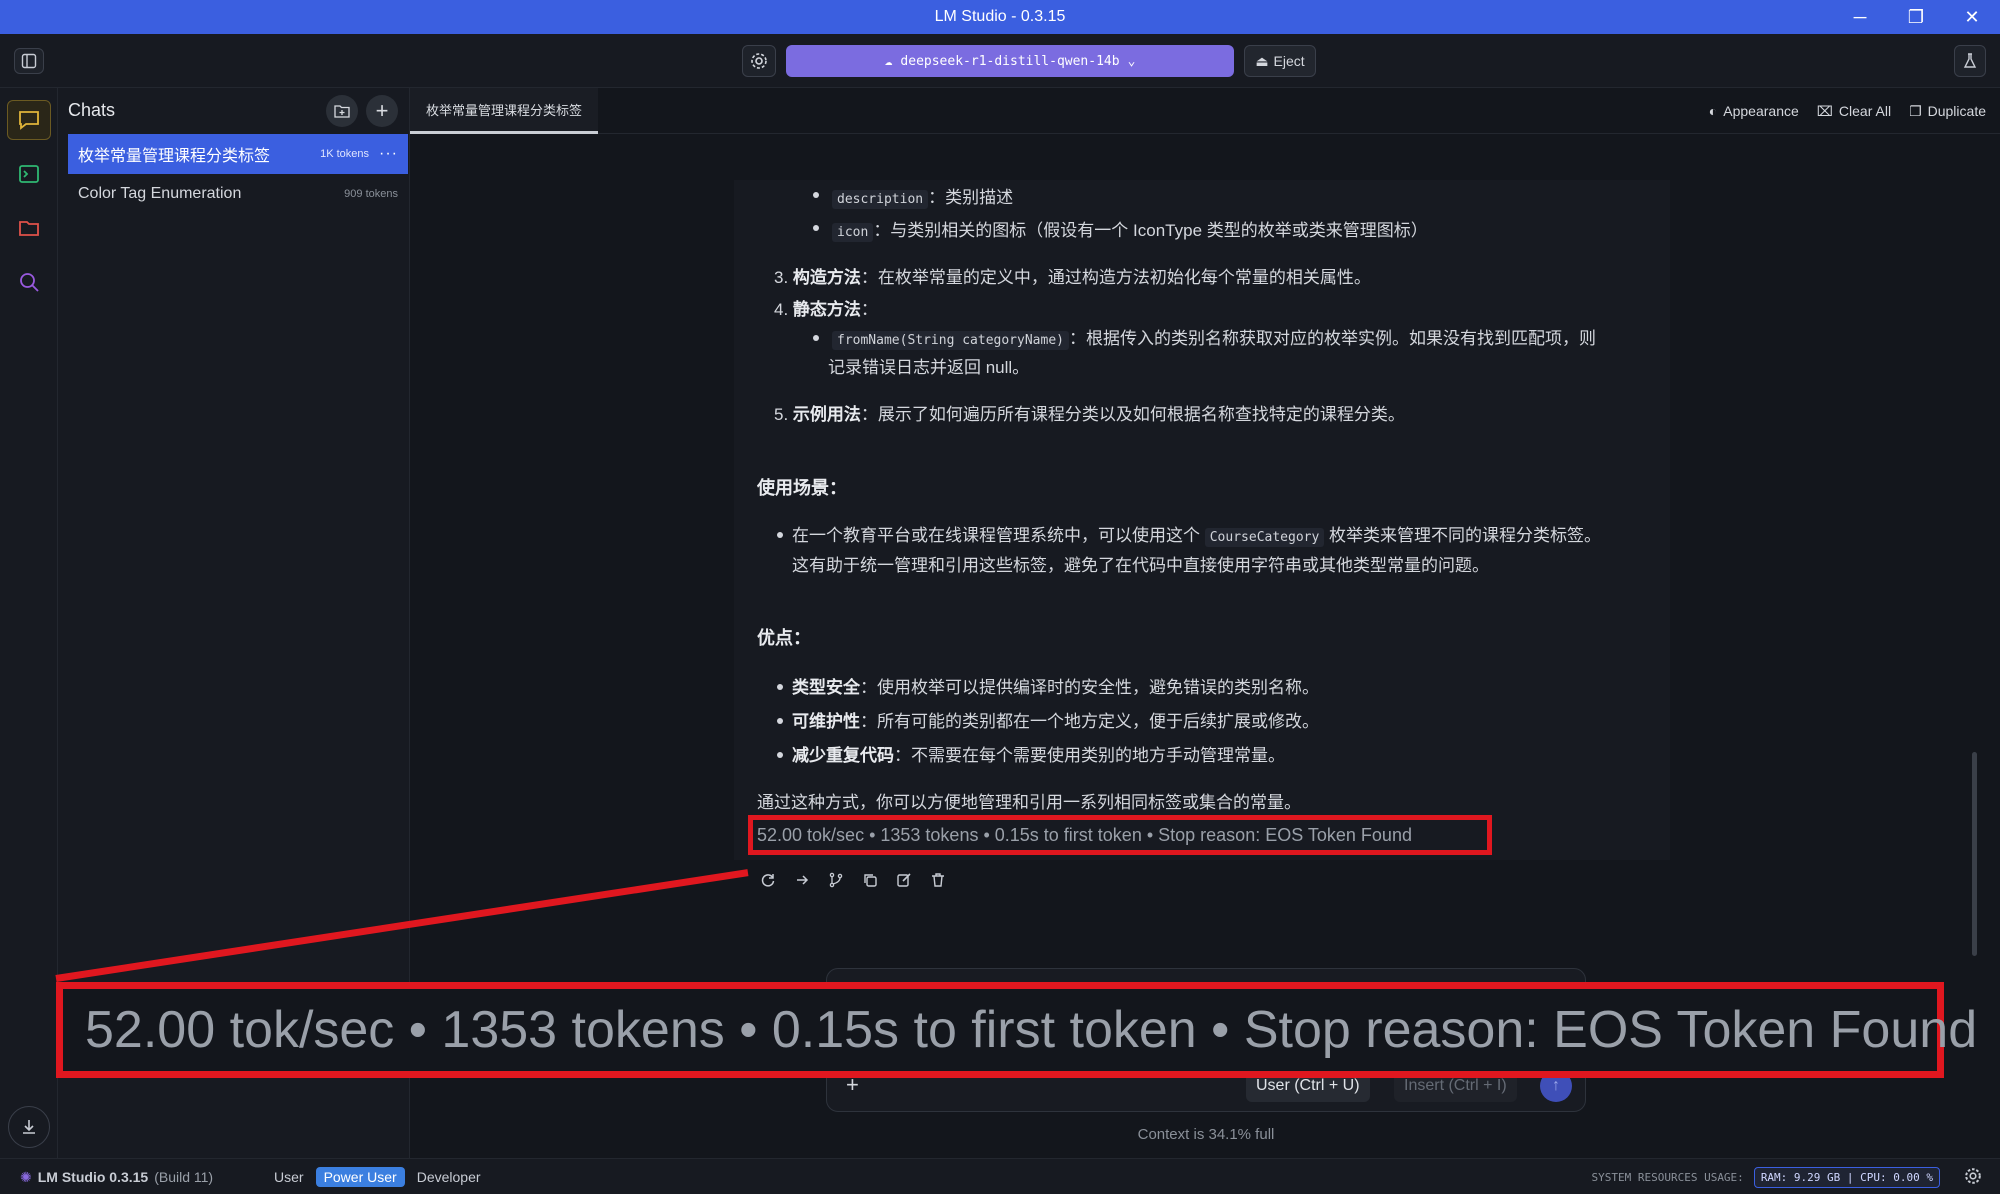  I want to click on chat-item-tokens: 909 tokens, so click(371, 194).